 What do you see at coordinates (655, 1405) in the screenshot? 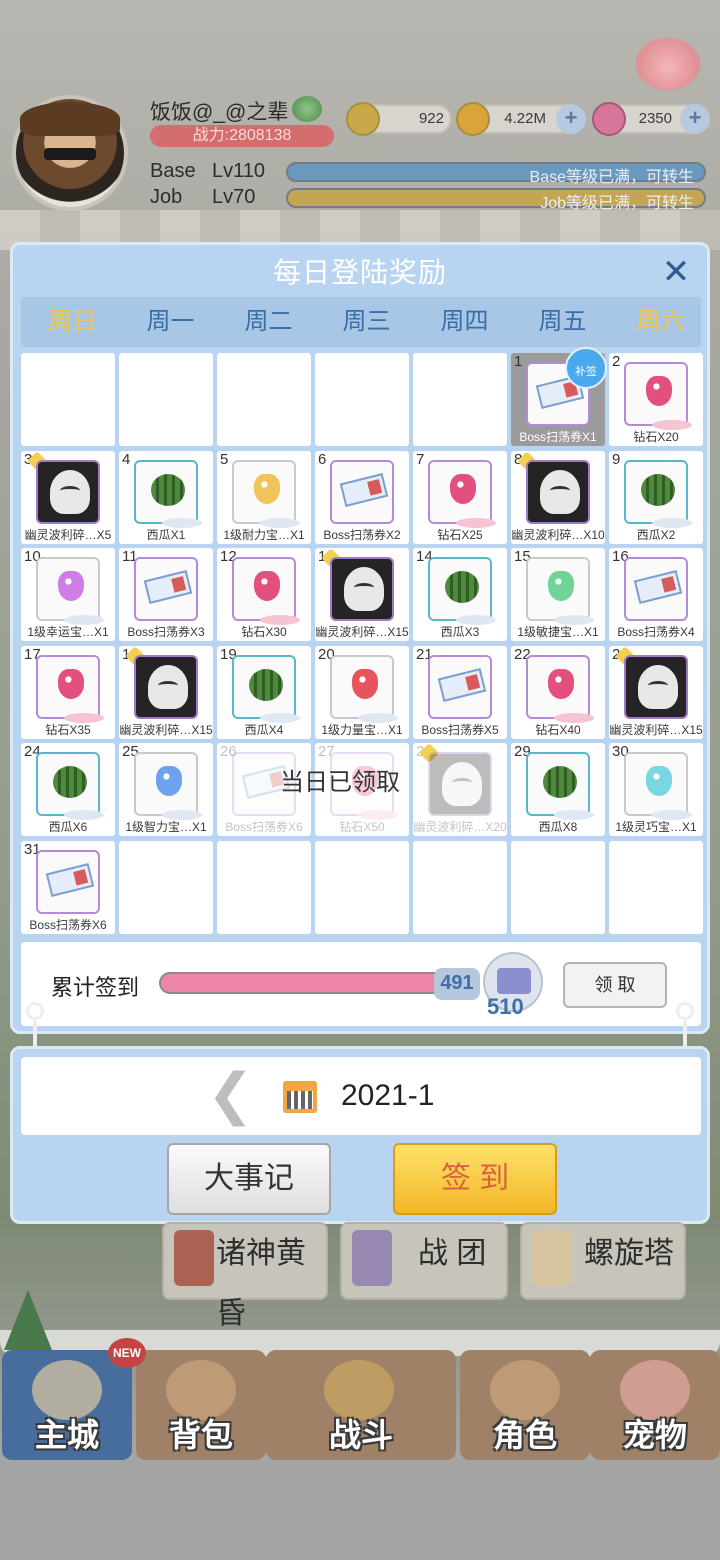
I see `nav-pet: 宠物` at bounding box center [655, 1405].